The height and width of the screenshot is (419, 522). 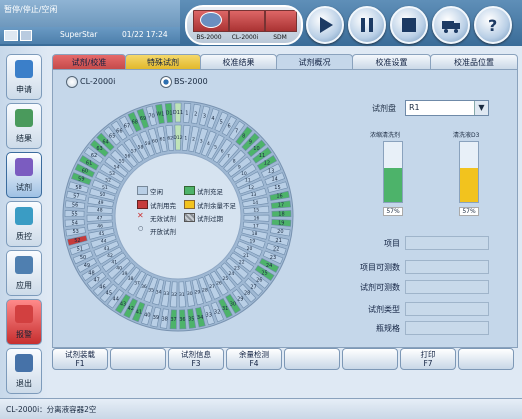 I want to click on function-key-7: 打印 F7, so click(x=428, y=359).